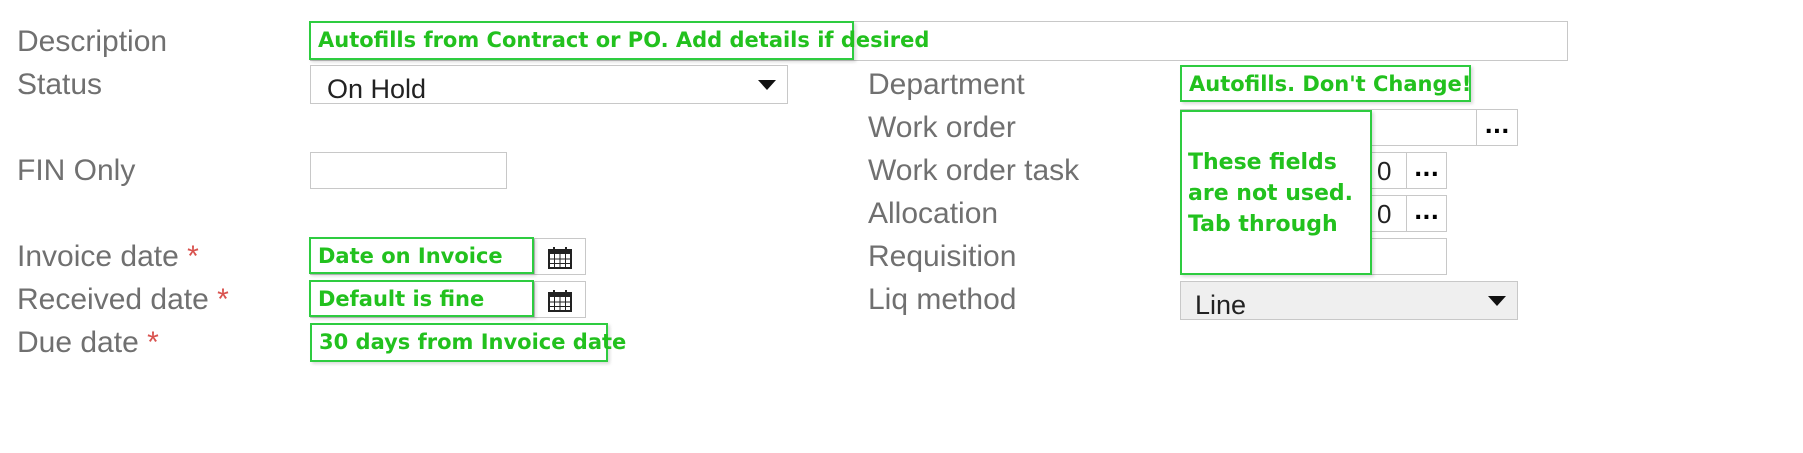 The height and width of the screenshot is (453, 1803). I want to click on status-label: Status, so click(60, 84).